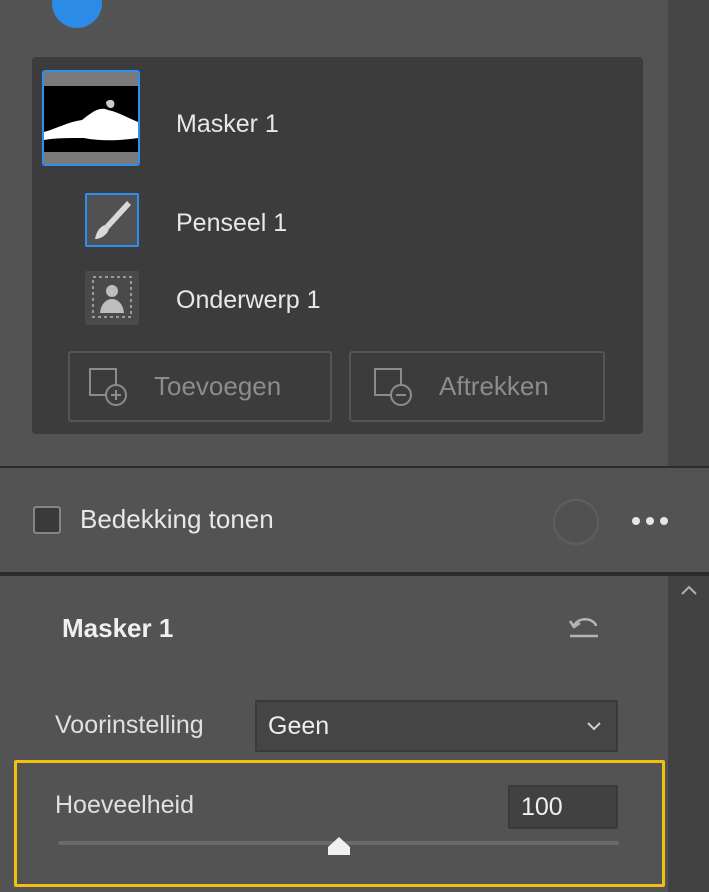 This screenshot has height=892, width=709. Describe the element at coordinates (299, 725) in the screenshot. I see `preset-value: Geen` at that location.